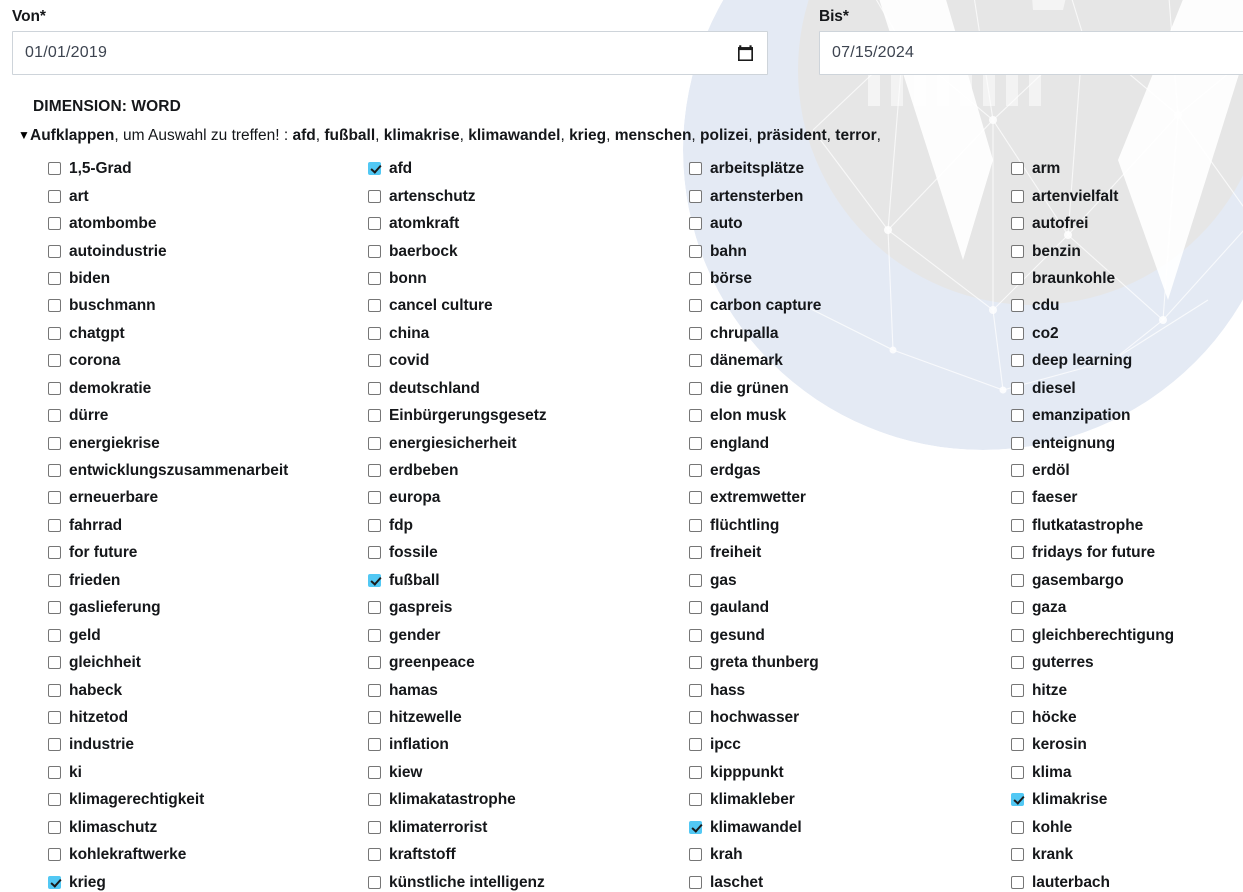  I want to click on word-checkbox-row: lauterbach, so click(1127, 880).